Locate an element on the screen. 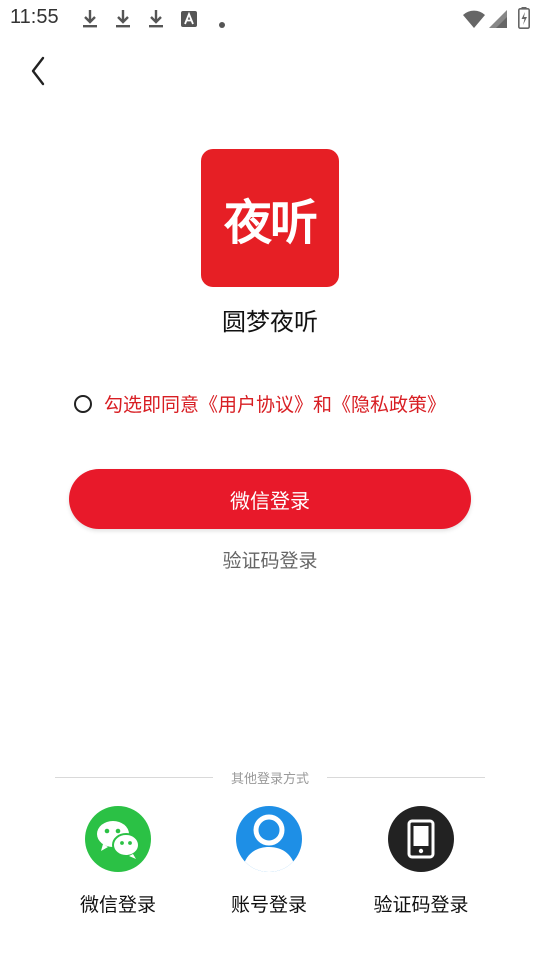 The image size is (540, 960). chevron-left-icon is located at coordinates (38, 71).